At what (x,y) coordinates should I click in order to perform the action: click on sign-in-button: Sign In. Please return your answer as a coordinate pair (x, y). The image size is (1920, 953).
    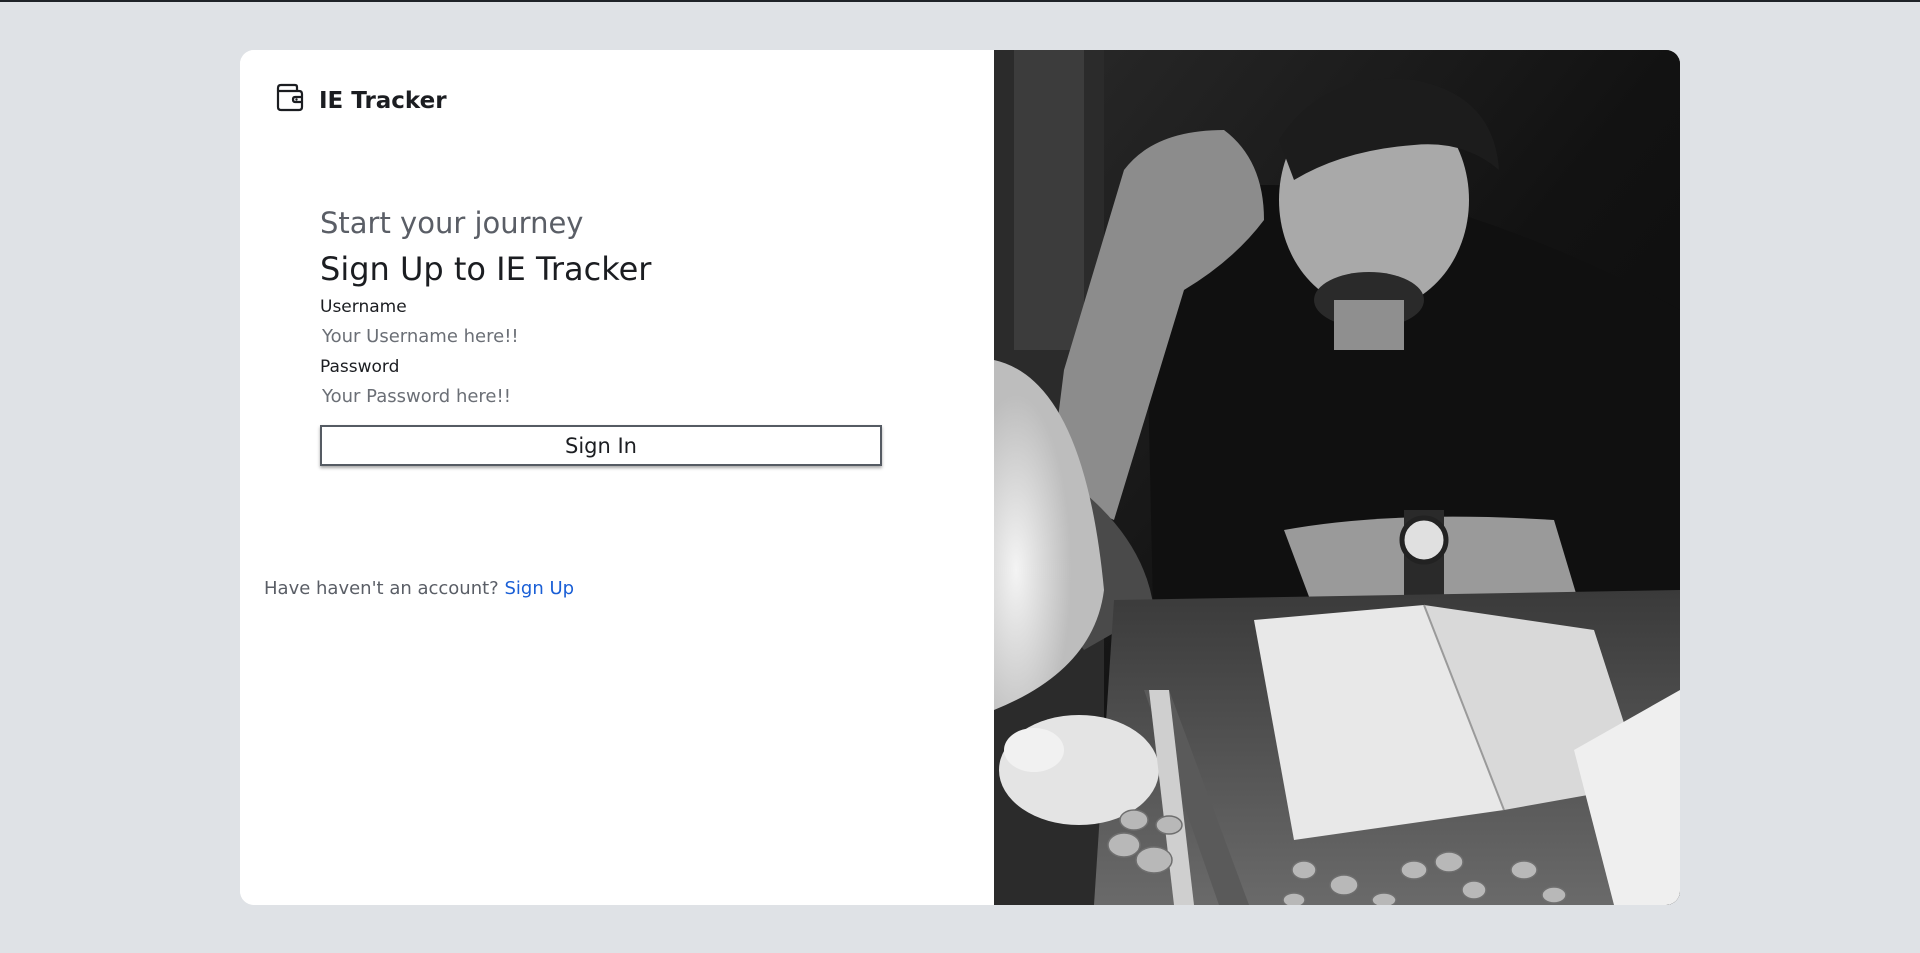
    Looking at the image, I should click on (601, 445).